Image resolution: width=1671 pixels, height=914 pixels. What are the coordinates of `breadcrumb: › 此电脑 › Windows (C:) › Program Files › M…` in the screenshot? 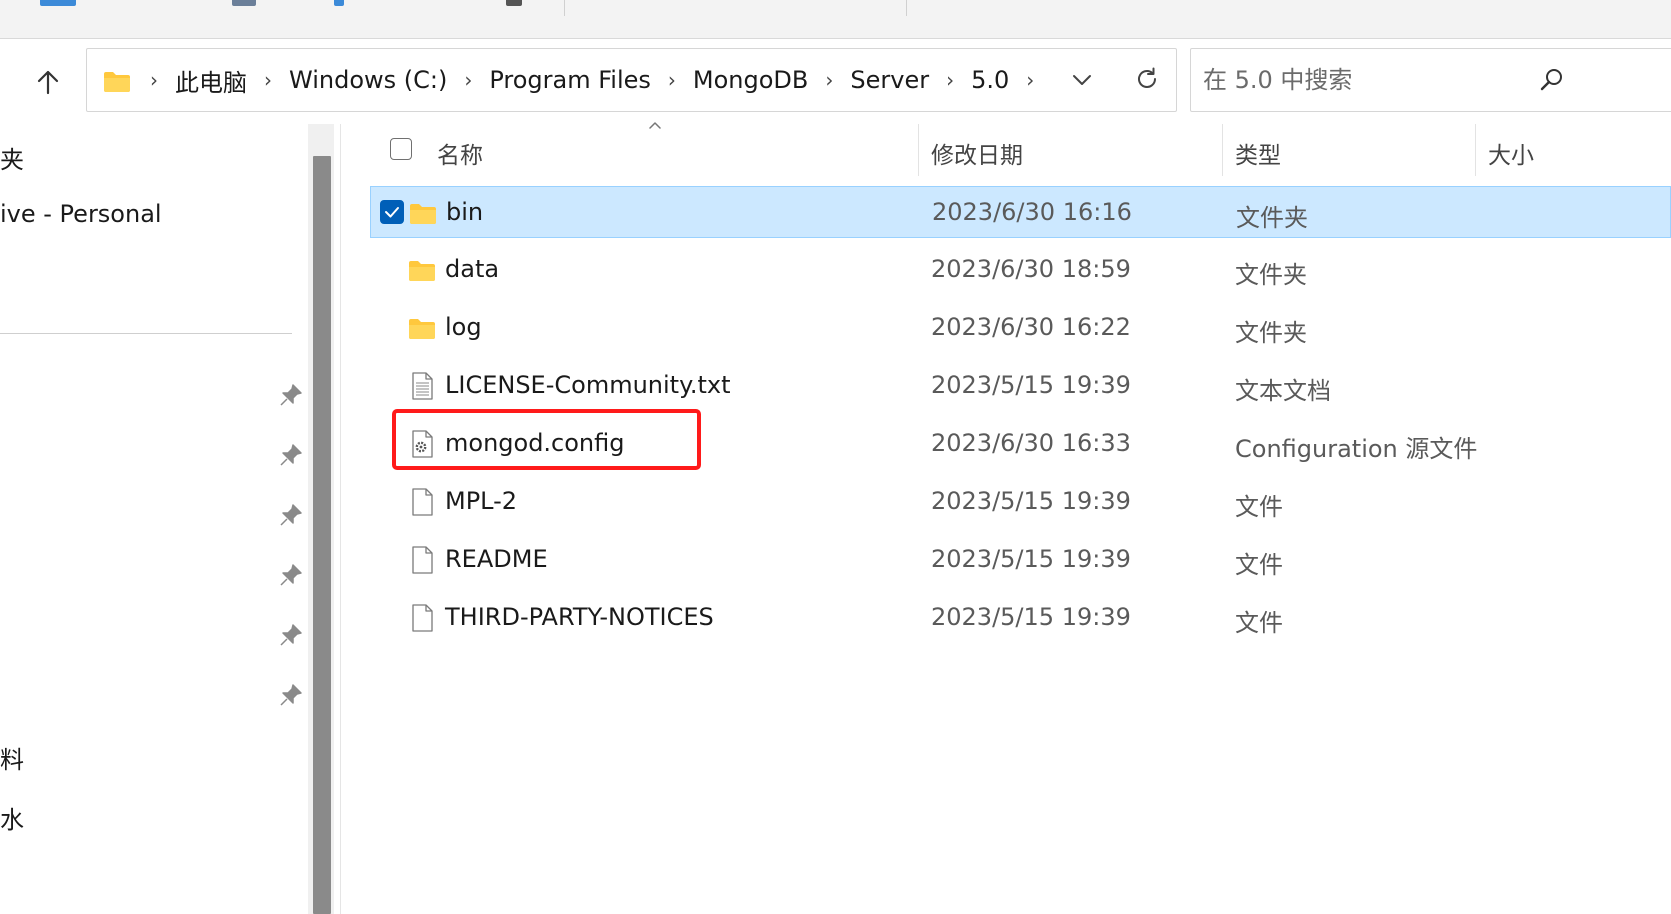 It's located at (592, 80).